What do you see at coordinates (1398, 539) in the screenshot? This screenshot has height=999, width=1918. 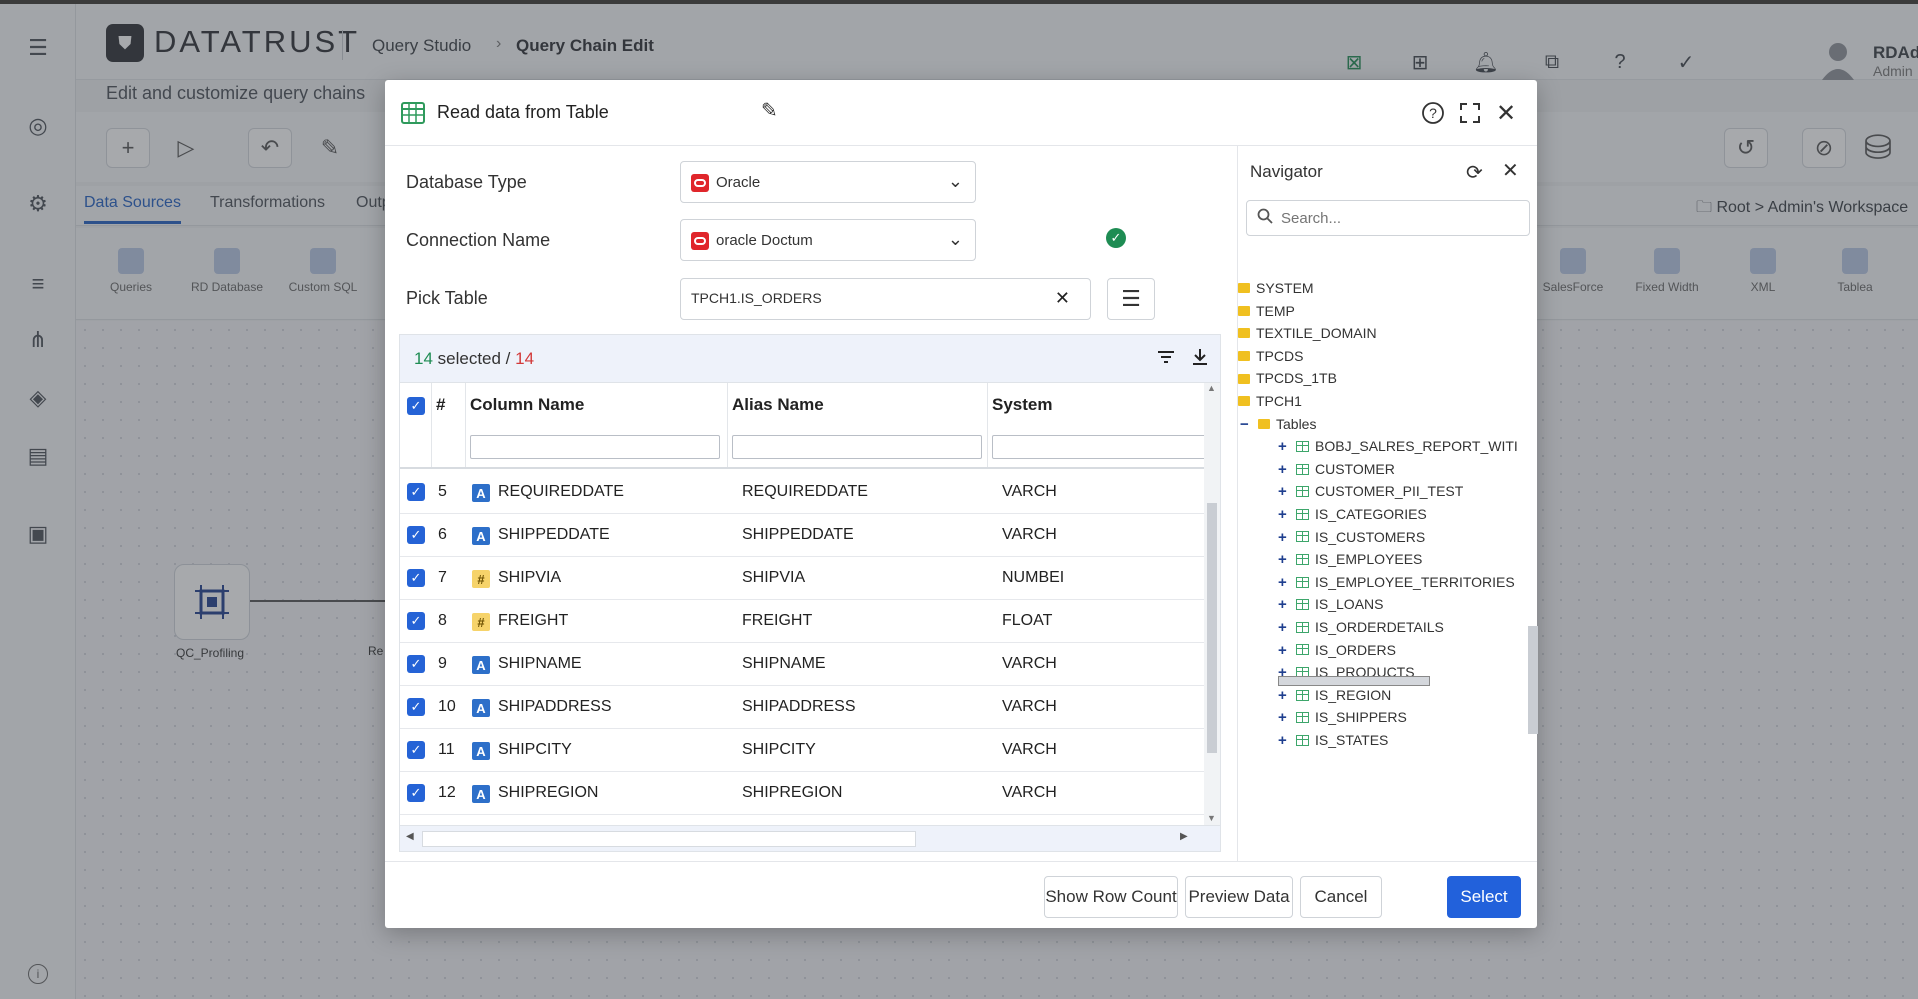 I see `tree-table: + IS_CUSTOMERS` at bounding box center [1398, 539].